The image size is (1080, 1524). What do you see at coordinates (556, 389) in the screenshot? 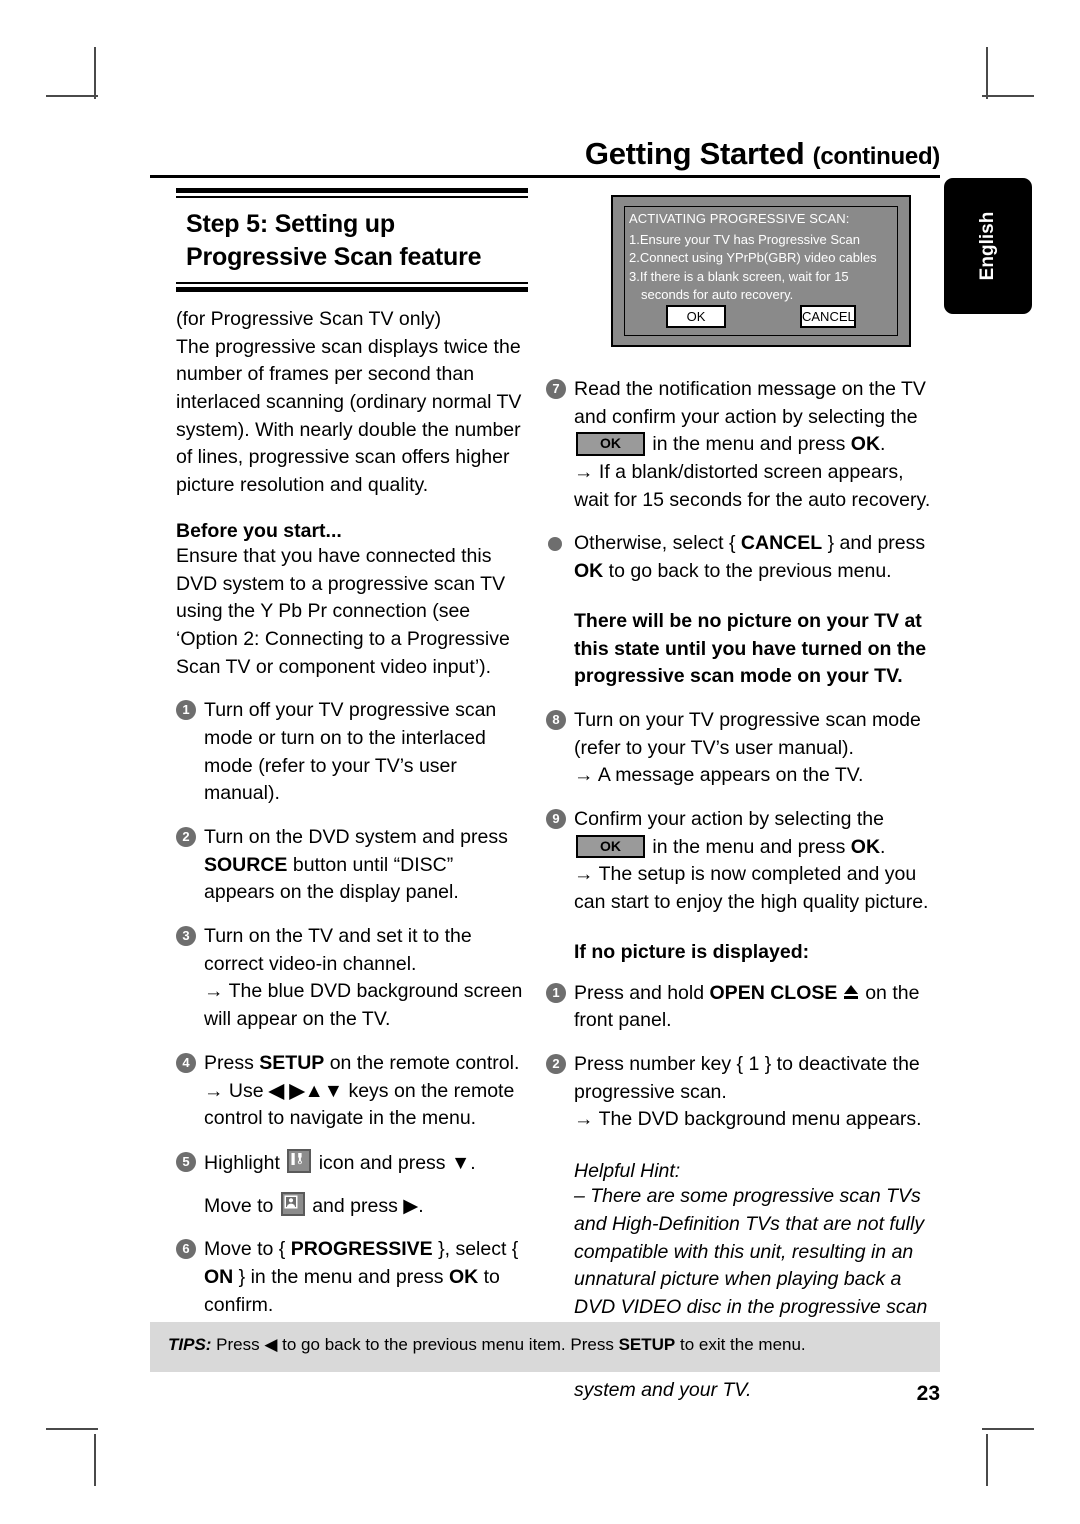
I see `step-number-7: 7` at bounding box center [556, 389].